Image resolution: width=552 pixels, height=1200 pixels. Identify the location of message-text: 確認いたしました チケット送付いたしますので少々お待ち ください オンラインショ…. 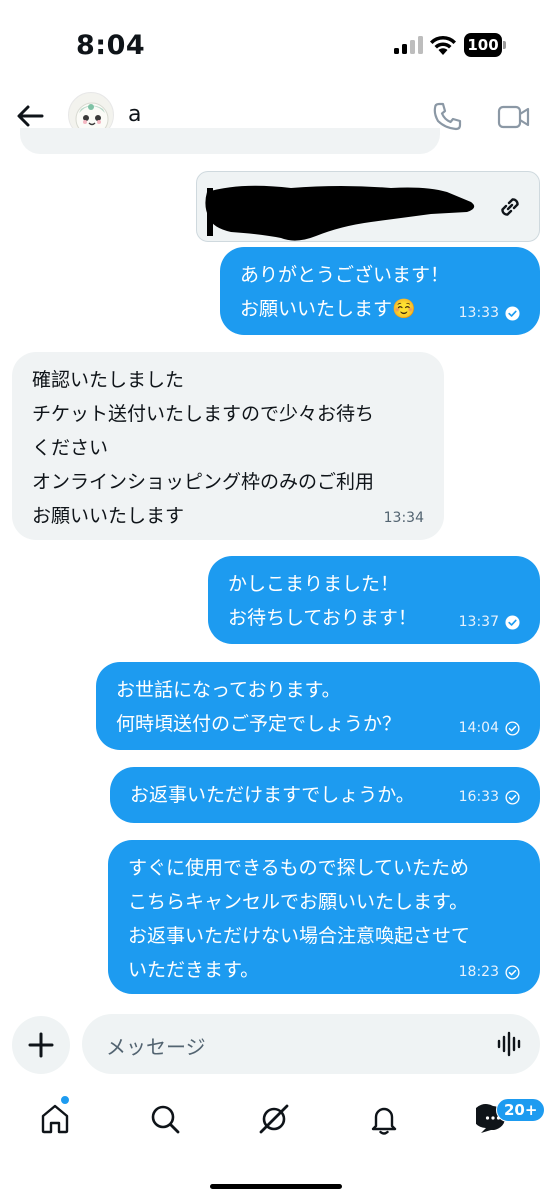
(203, 448).